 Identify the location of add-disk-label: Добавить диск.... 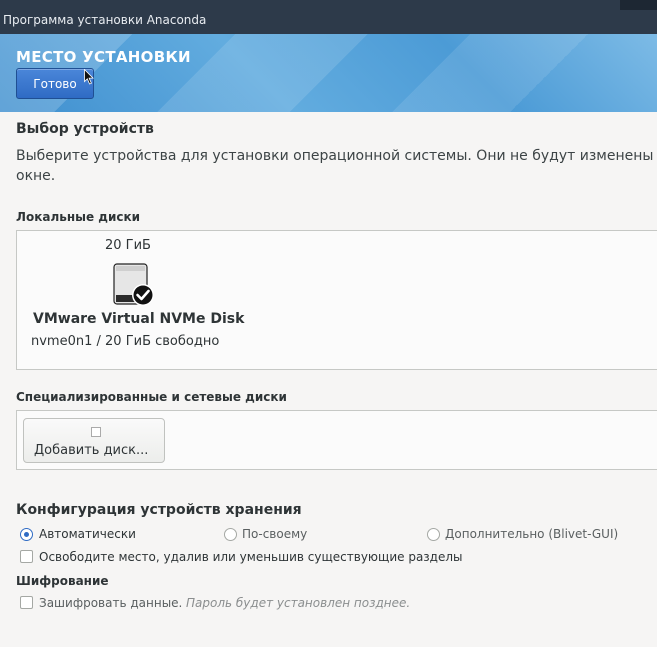
(91, 450).